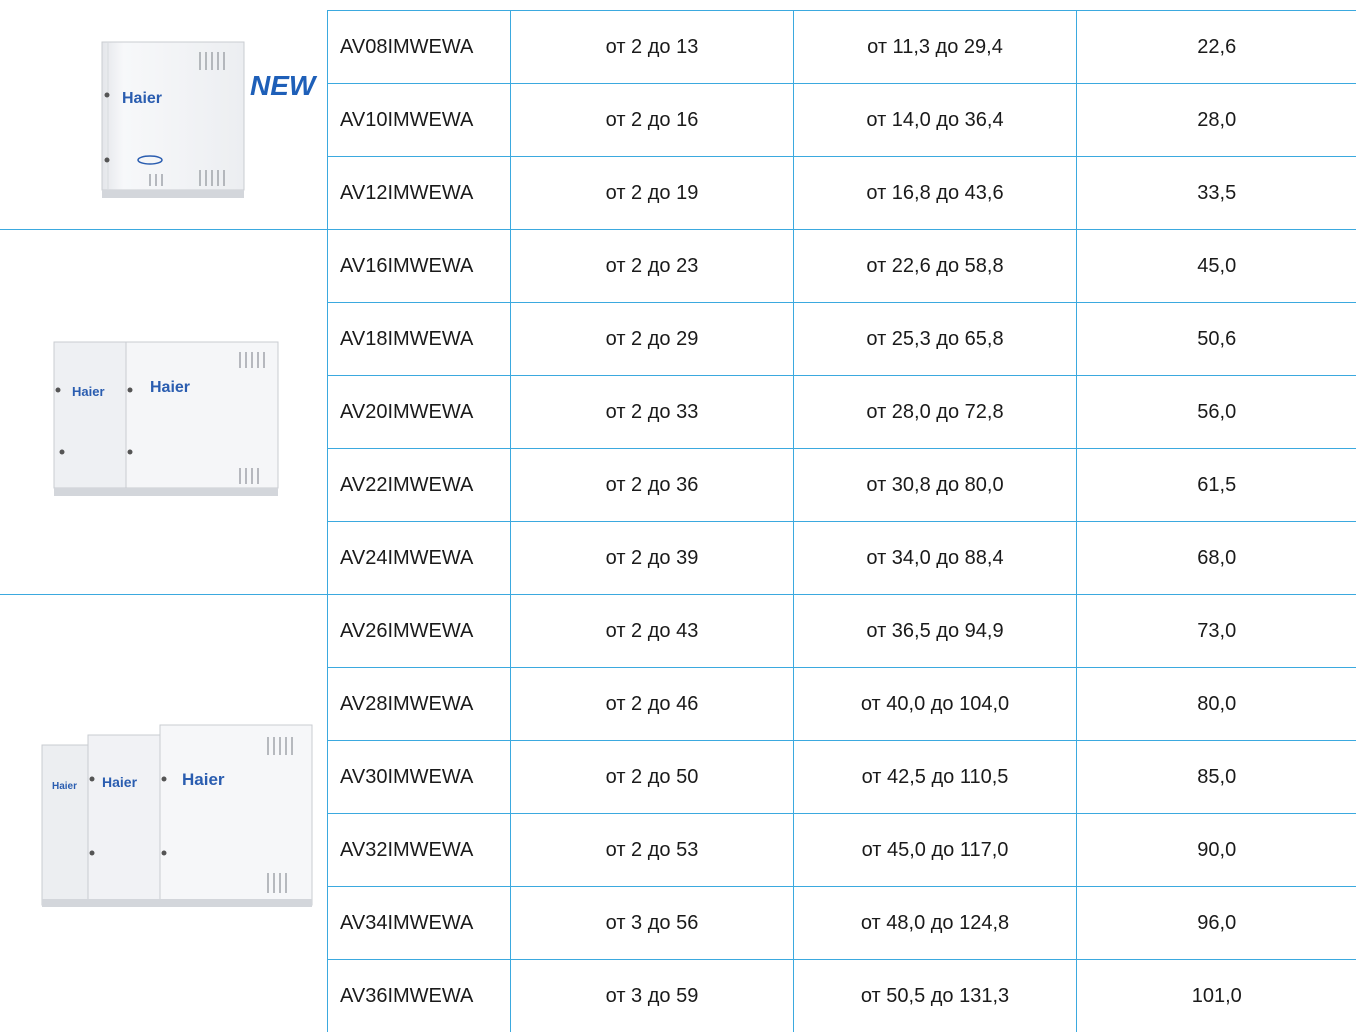 The image size is (1356, 1035). What do you see at coordinates (419, 120) in the screenshot?
I see `model-cell: AV10IMWEWA` at bounding box center [419, 120].